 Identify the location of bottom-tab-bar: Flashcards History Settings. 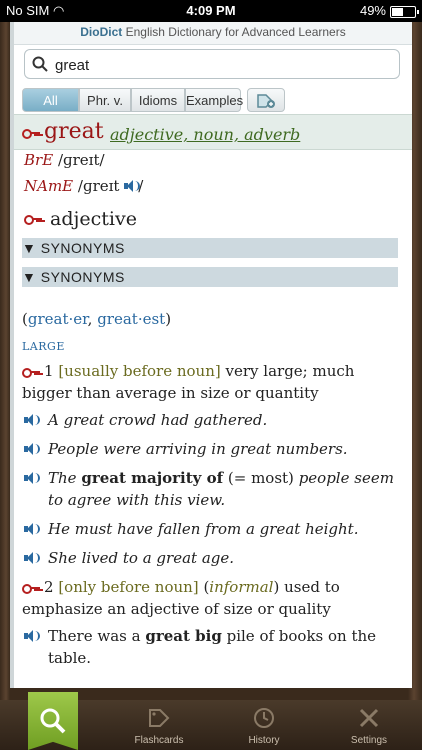
(211, 721).